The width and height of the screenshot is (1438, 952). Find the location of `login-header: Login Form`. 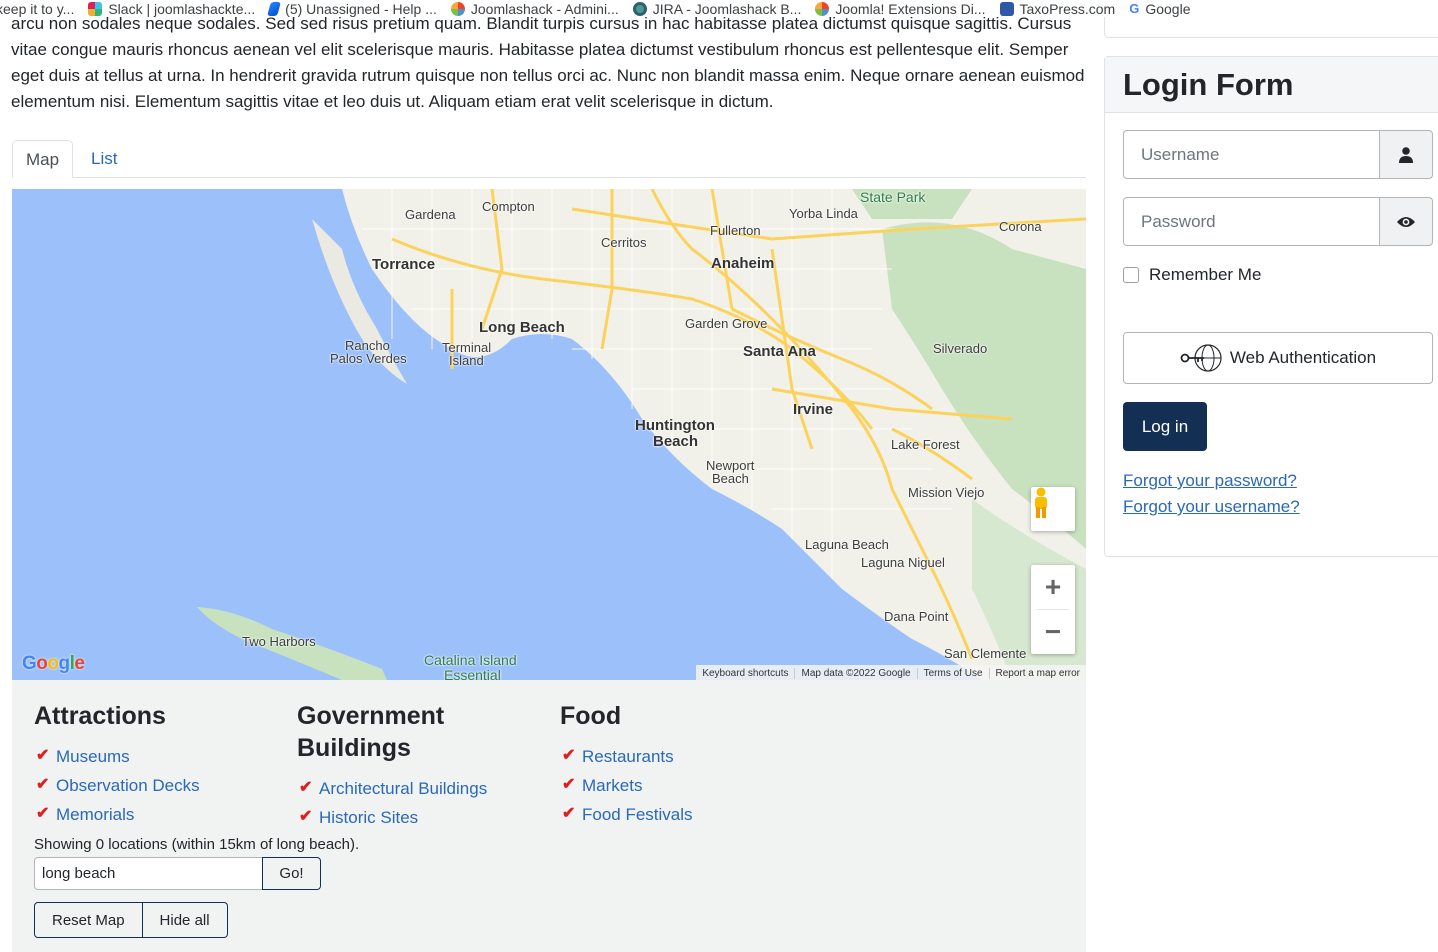

login-header: Login Form is located at coordinates (1271, 85).